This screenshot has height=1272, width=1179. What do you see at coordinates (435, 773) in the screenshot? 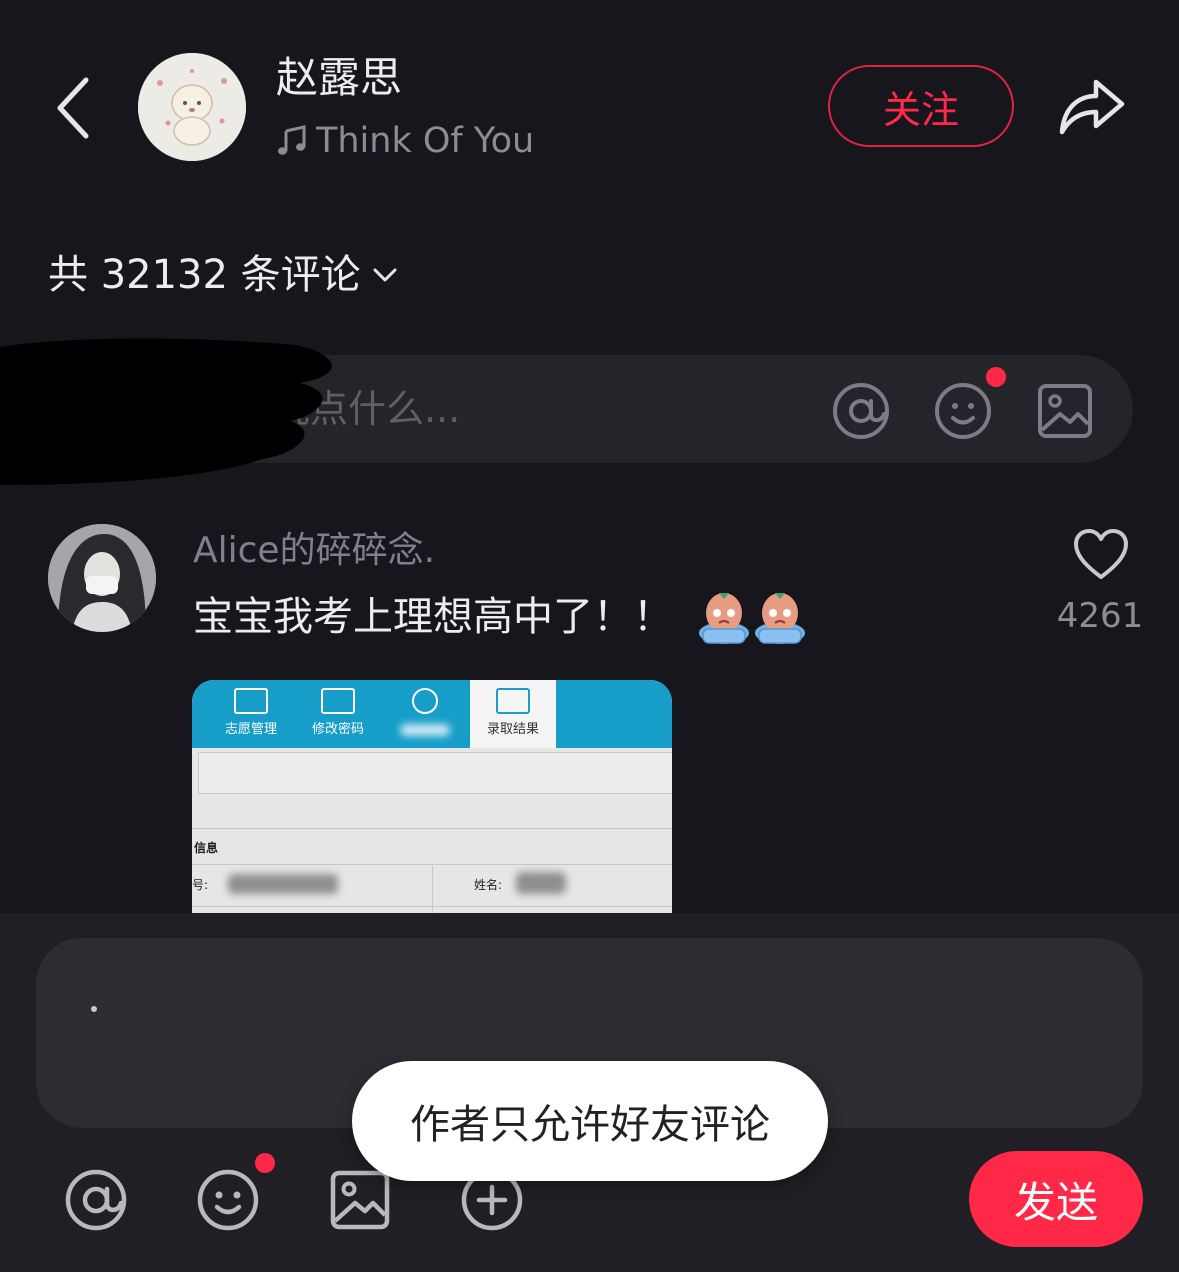
I see `image-field-box` at bounding box center [435, 773].